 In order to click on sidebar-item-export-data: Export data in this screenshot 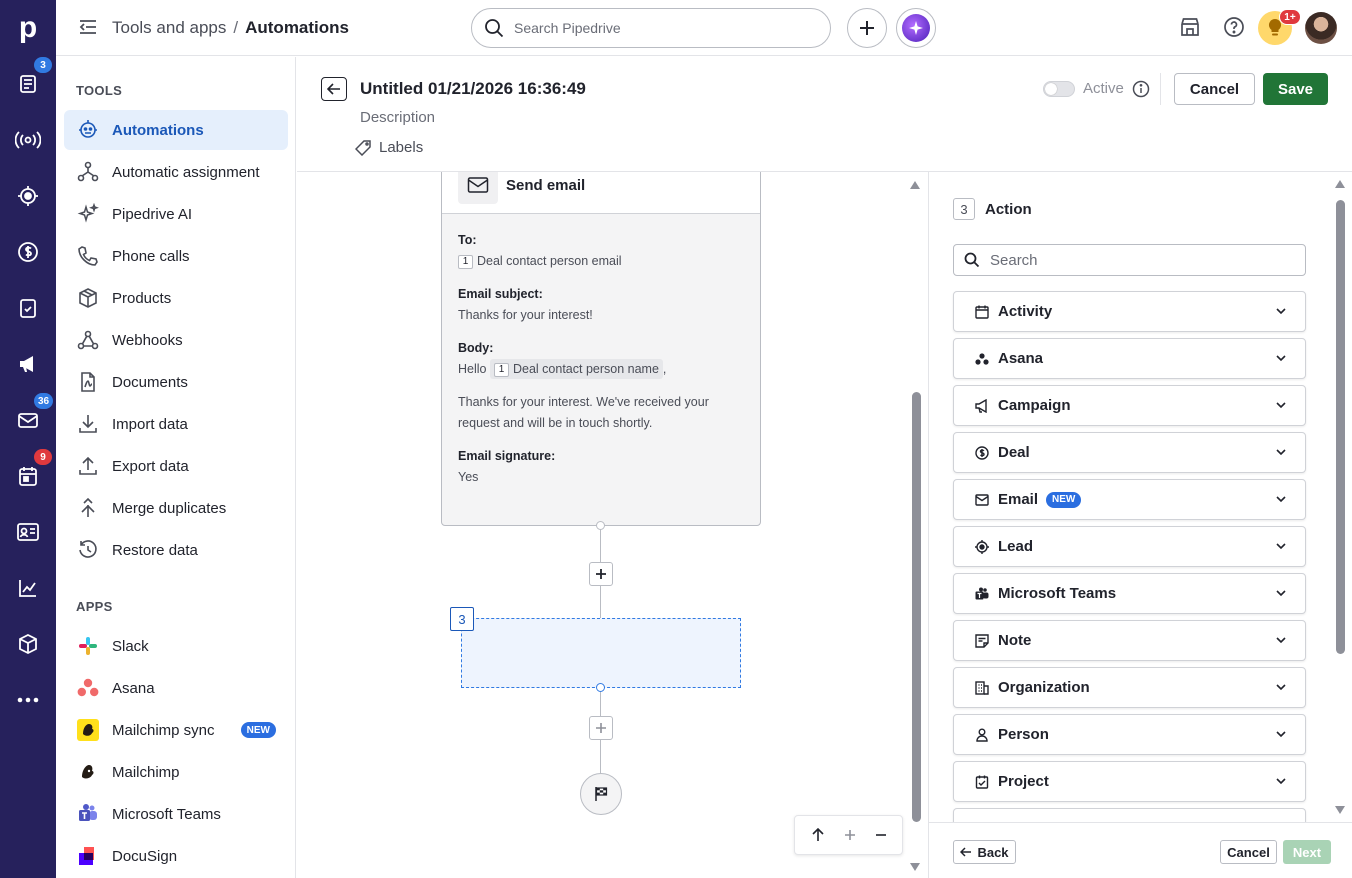, I will do `click(176, 466)`.